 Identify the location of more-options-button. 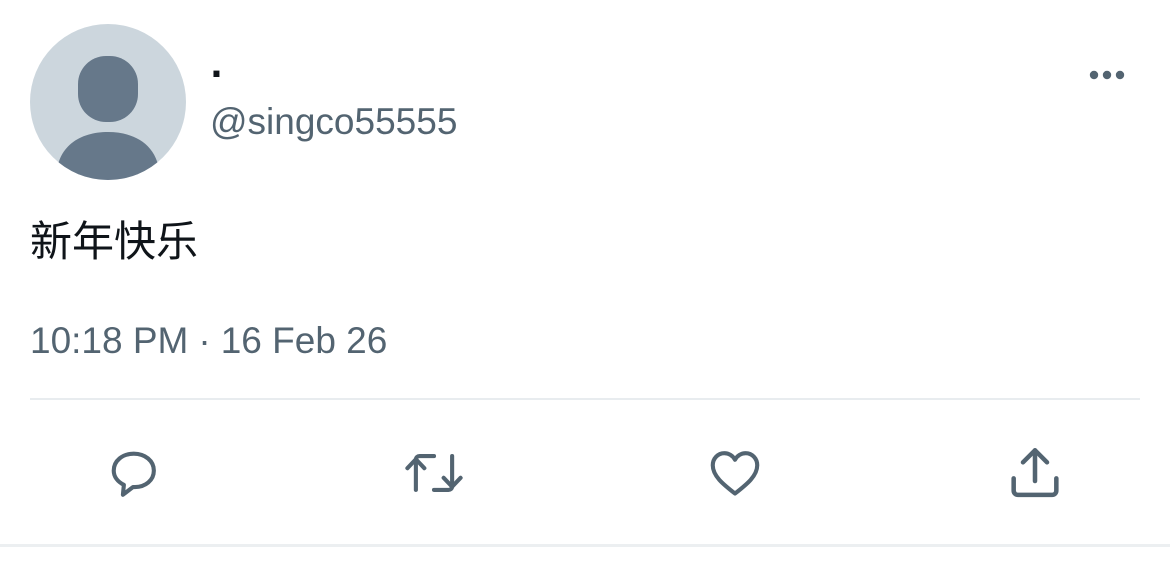
(1107, 75).